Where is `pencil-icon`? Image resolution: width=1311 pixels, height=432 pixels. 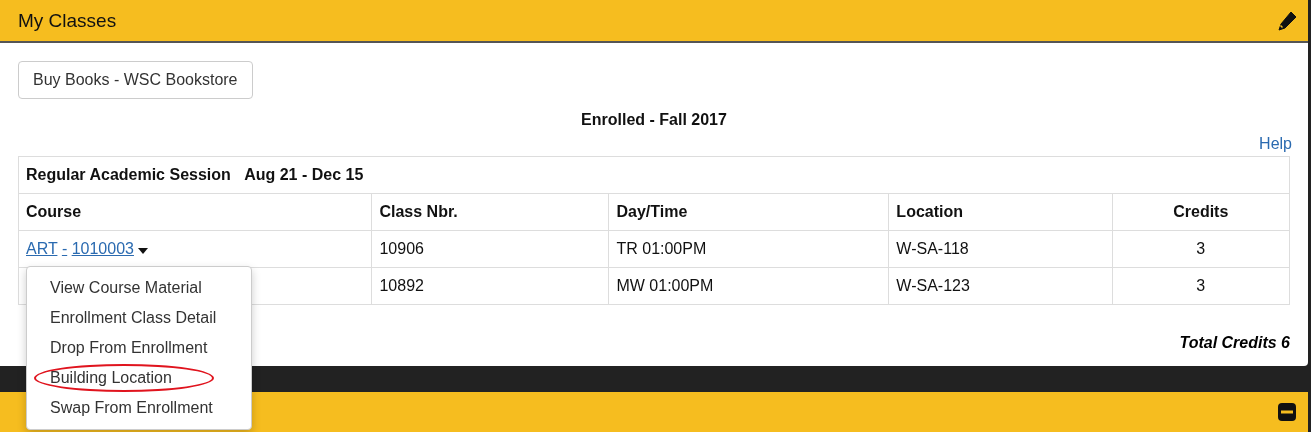 pencil-icon is located at coordinates (1287, 20).